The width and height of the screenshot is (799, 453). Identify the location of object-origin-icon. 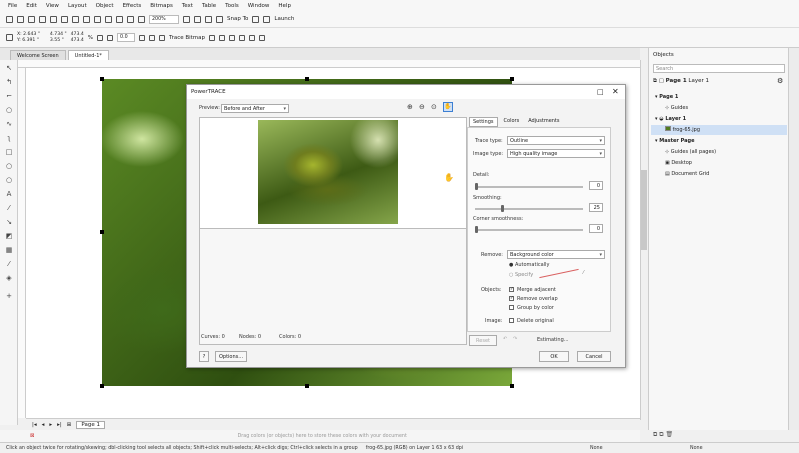
(9, 37).